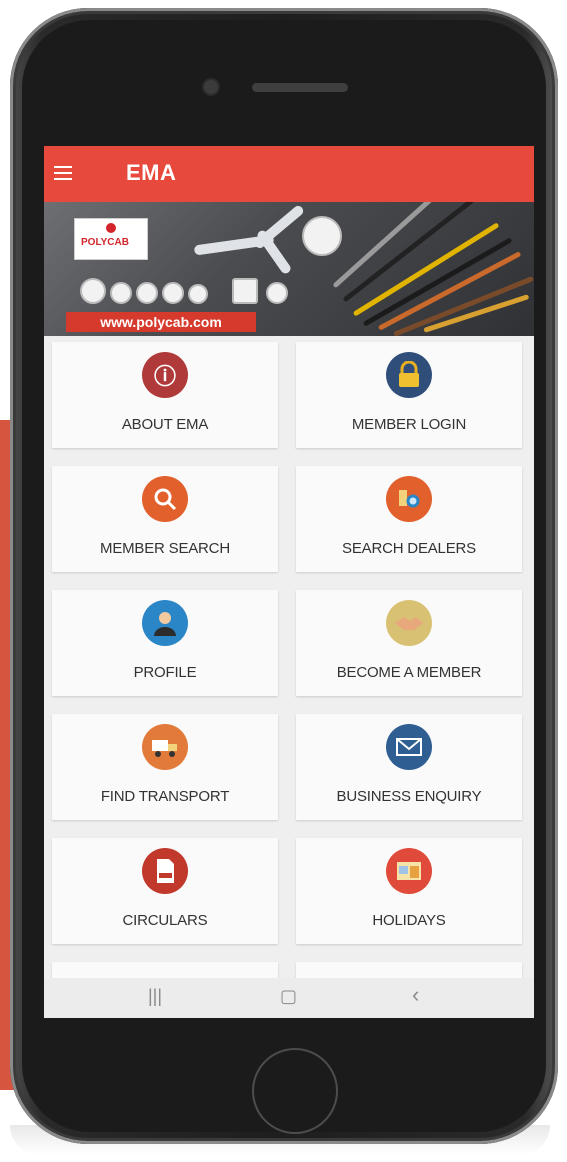 Image resolution: width=567 pixels, height=1162 pixels. I want to click on dealer-search-icon, so click(409, 499).